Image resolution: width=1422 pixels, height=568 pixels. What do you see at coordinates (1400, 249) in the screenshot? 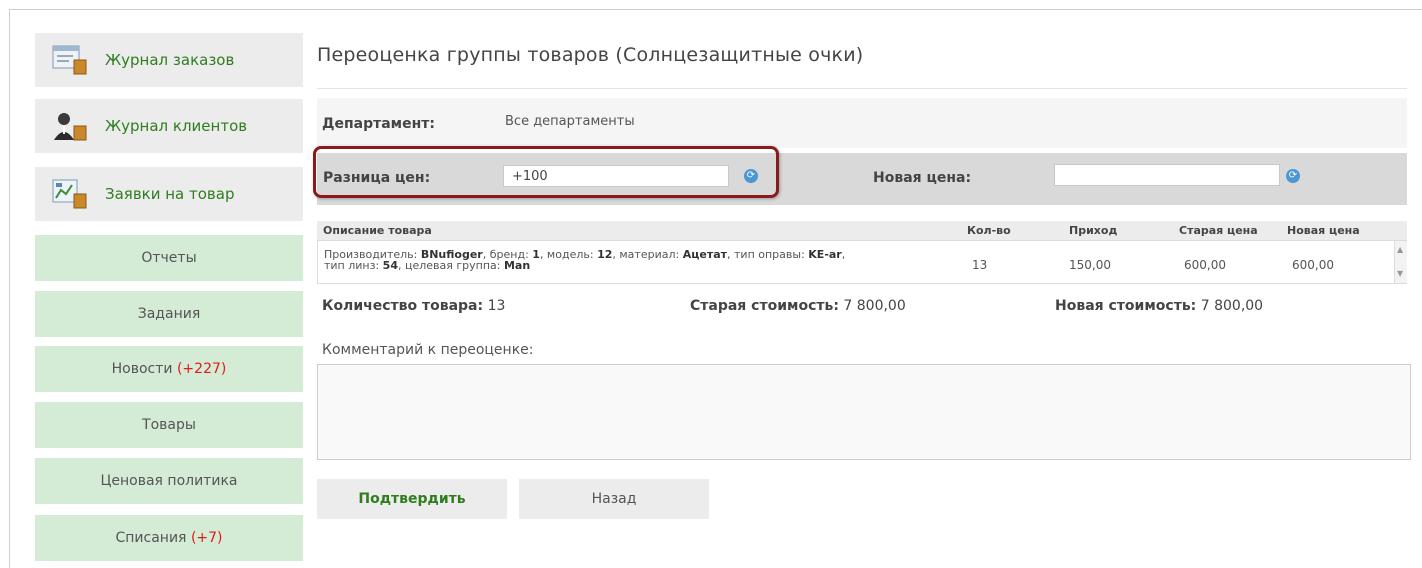
I see `scroll-up-icon: ▲` at bounding box center [1400, 249].